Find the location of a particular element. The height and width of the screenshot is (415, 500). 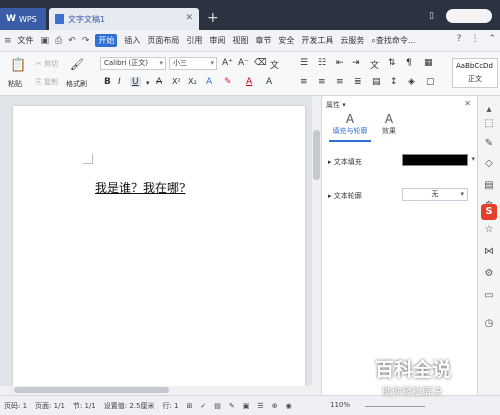

show-marks-icon: ¶ is located at coordinates (409, 63).